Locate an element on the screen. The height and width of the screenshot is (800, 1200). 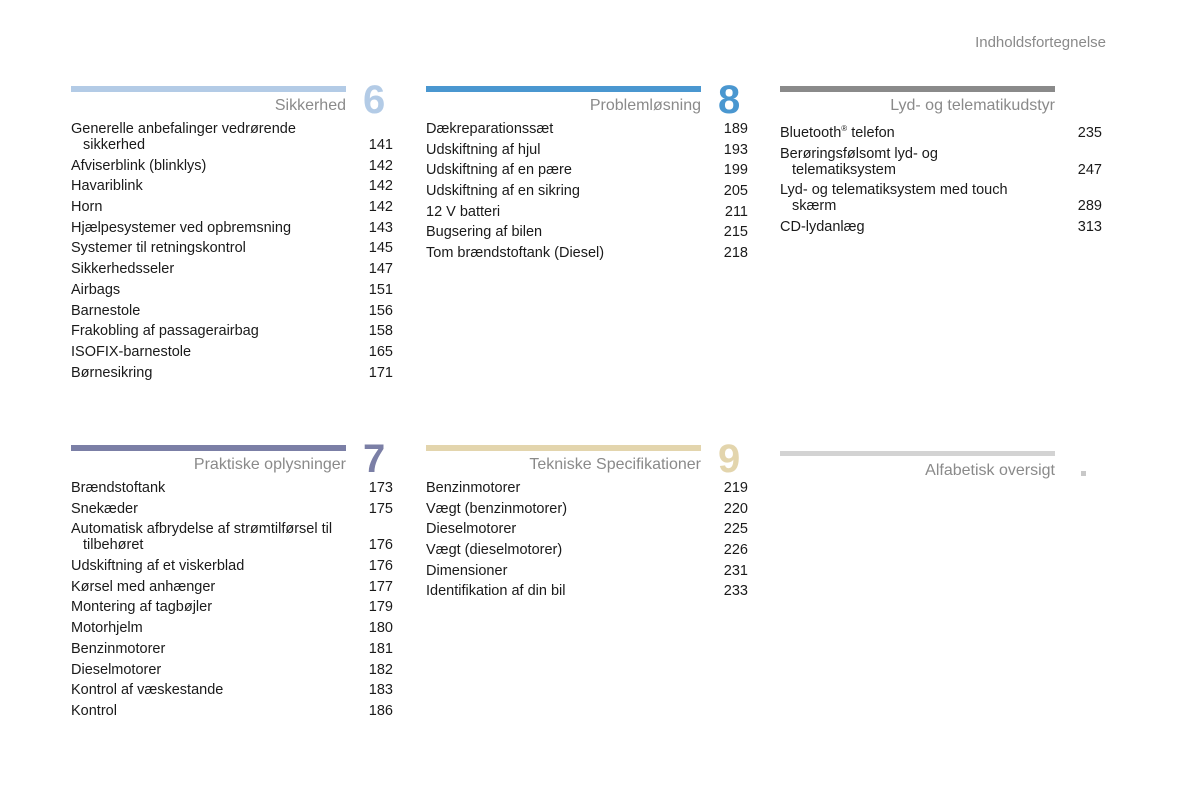
toc-entry: Identifikation af din bil 233 is located at coordinates (587, 591).